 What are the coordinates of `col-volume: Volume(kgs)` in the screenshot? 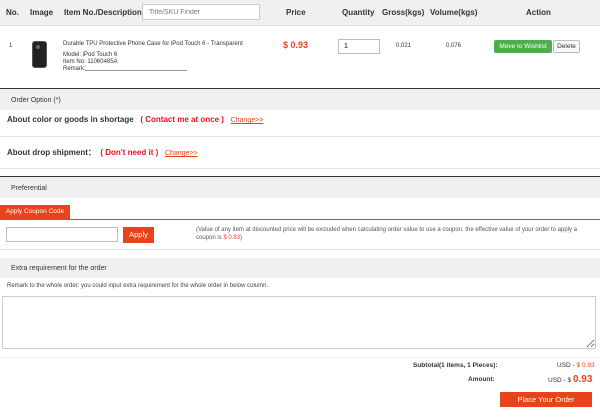 It's located at (454, 12).